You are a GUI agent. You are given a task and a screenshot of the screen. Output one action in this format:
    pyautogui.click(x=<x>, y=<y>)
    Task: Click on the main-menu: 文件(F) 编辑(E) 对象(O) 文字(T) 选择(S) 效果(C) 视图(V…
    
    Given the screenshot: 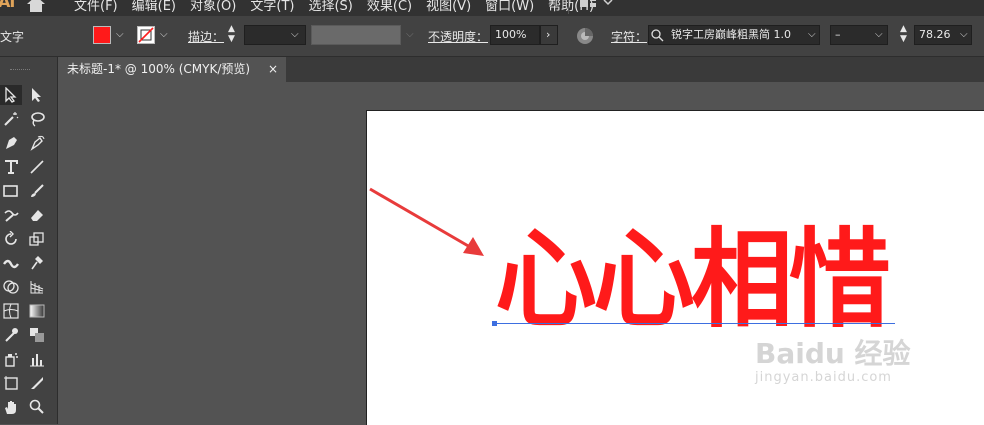 What is the action you would take?
    pyautogui.click(x=334, y=7)
    